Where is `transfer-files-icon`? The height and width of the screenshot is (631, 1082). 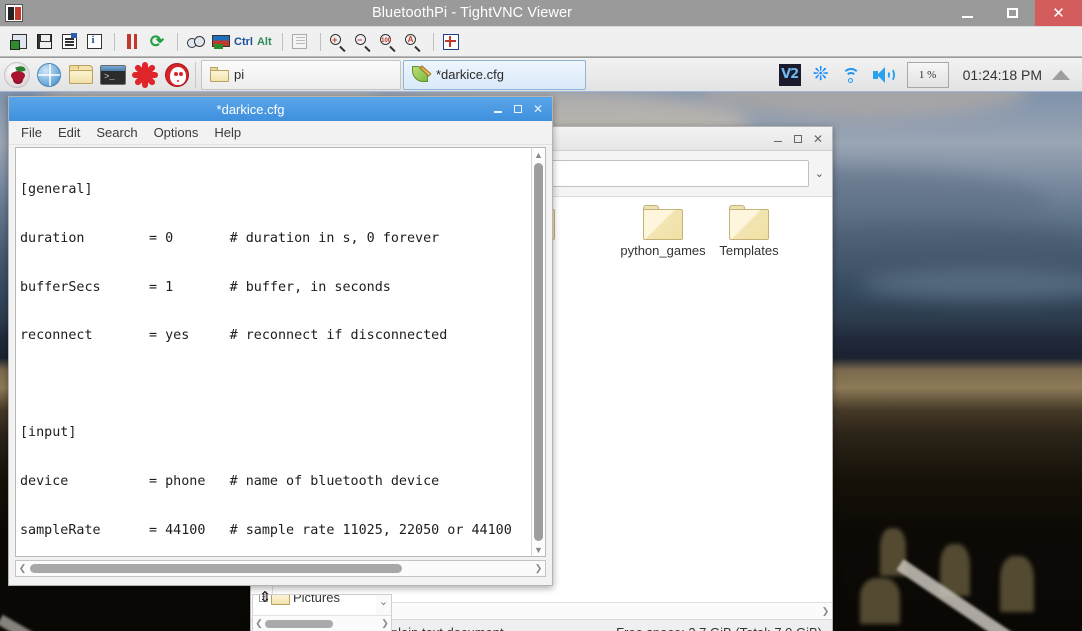
transfer-files-icon is located at coordinates (300, 42).